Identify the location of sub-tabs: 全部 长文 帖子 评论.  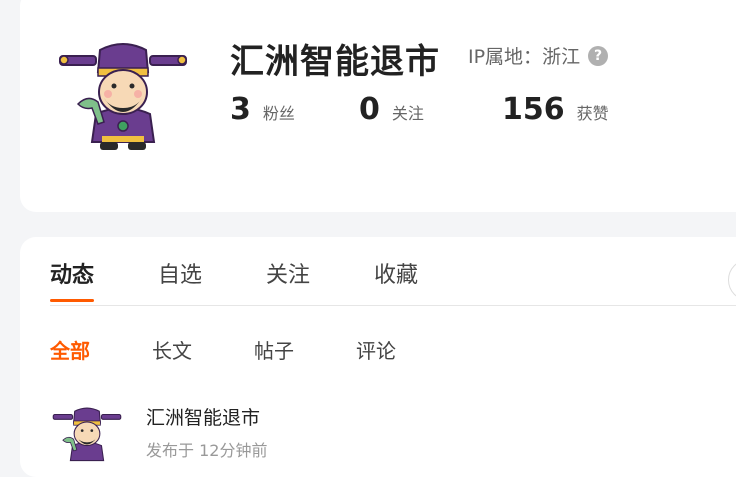
(254, 349).